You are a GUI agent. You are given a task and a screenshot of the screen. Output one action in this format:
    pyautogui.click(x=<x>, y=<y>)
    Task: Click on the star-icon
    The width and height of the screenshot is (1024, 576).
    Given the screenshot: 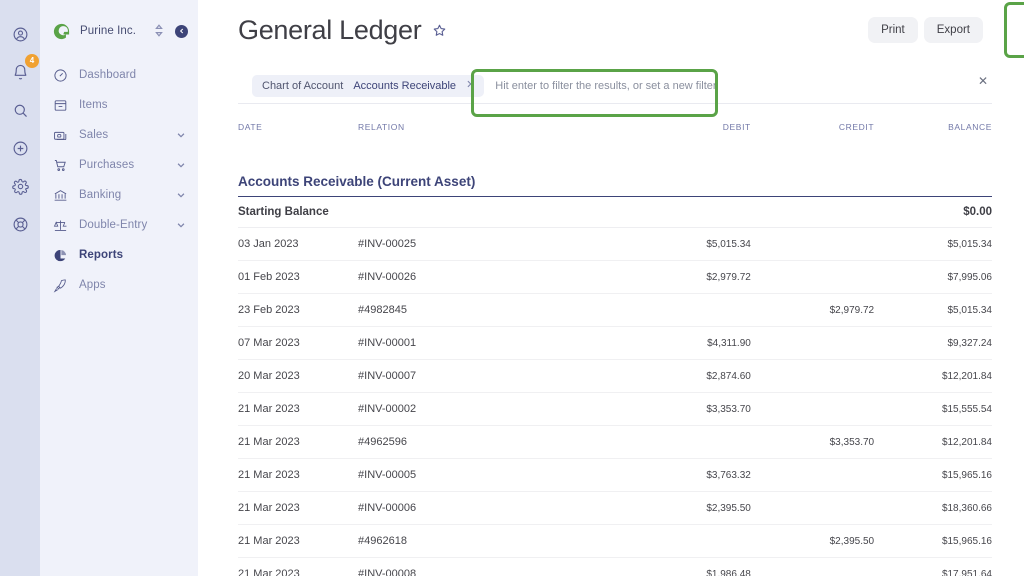 What is the action you would take?
    pyautogui.click(x=439, y=30)
    